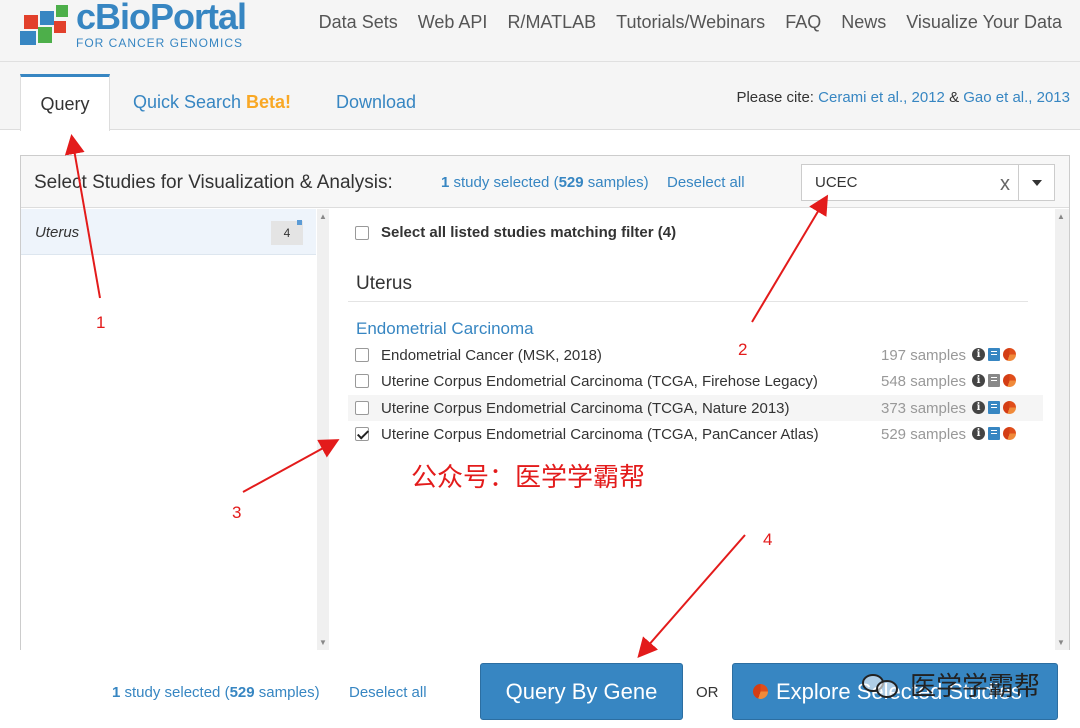 This screenshot has height=728, width=1080. Describe the element at coordinates (581, 691) in the screenshot. I see `query-by-gene-button: Query By Gene` at that location.